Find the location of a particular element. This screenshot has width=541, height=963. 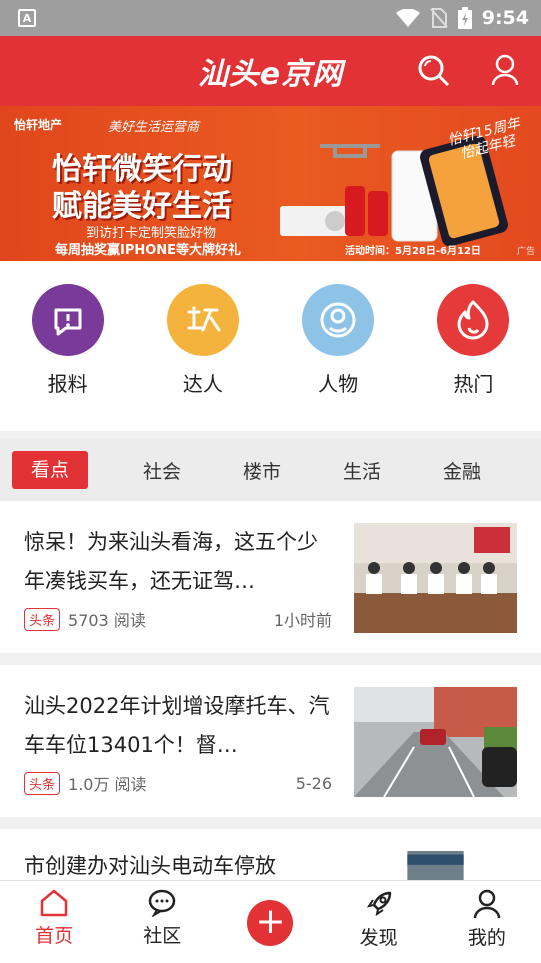

chat-bubble-icon is located at coordinates (162, 903).